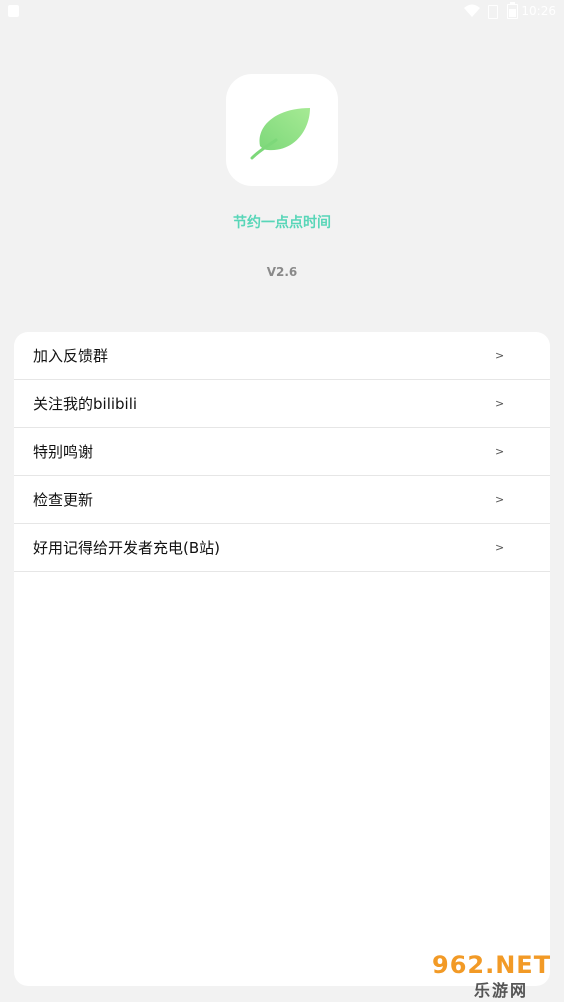  I want to click on menu-item-follow-bilibili: 关注我的bilibili >, so click(282, 404).